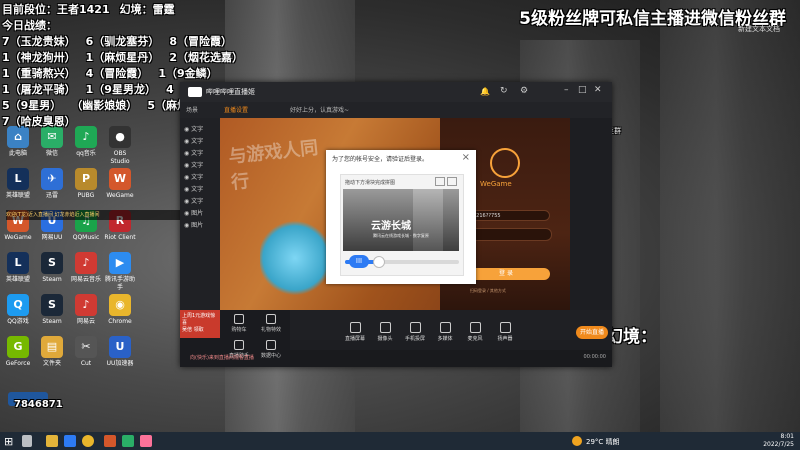  I want to click on search-icon, so click(27, 441).